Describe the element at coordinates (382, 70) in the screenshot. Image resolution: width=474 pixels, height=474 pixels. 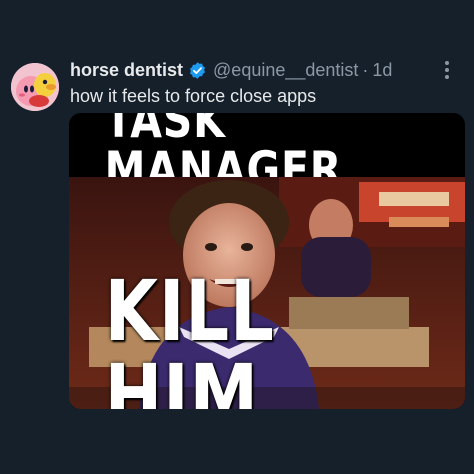
I see `timestamp: 1d` at that location.